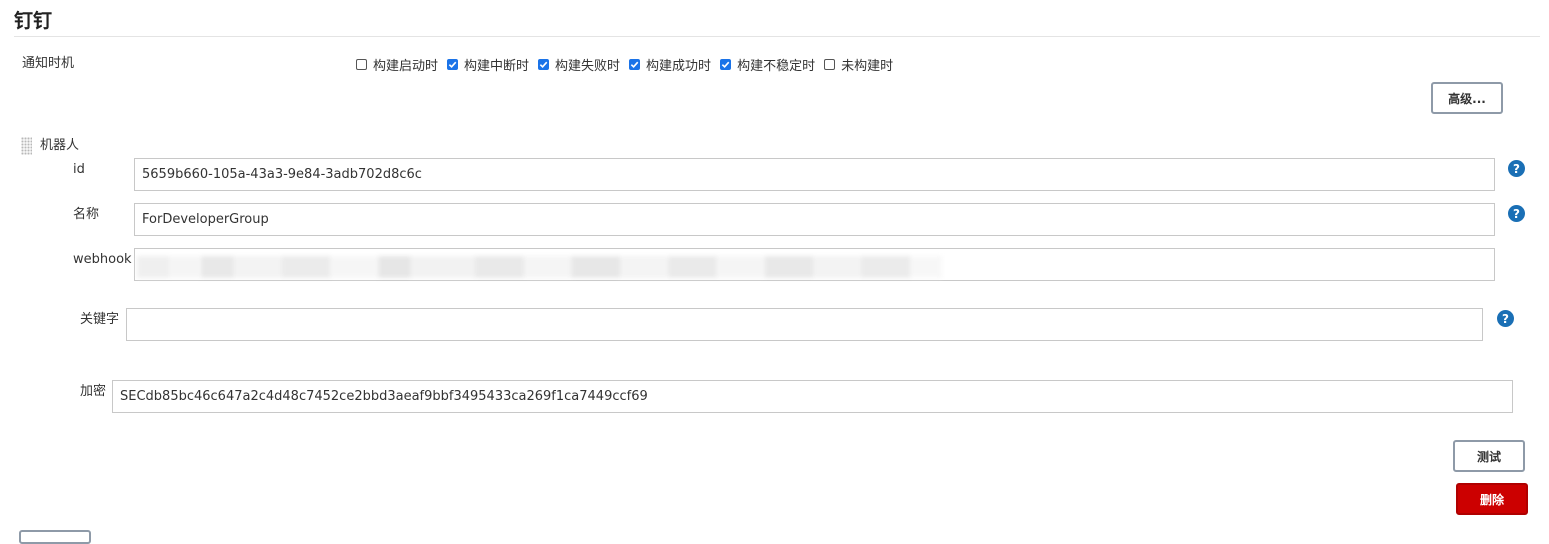  I want to click on notify-options: 构建启动时 构建中断时 构建失败时 构建成功时 构建不稳定时 未构建时, so click(629, 64).